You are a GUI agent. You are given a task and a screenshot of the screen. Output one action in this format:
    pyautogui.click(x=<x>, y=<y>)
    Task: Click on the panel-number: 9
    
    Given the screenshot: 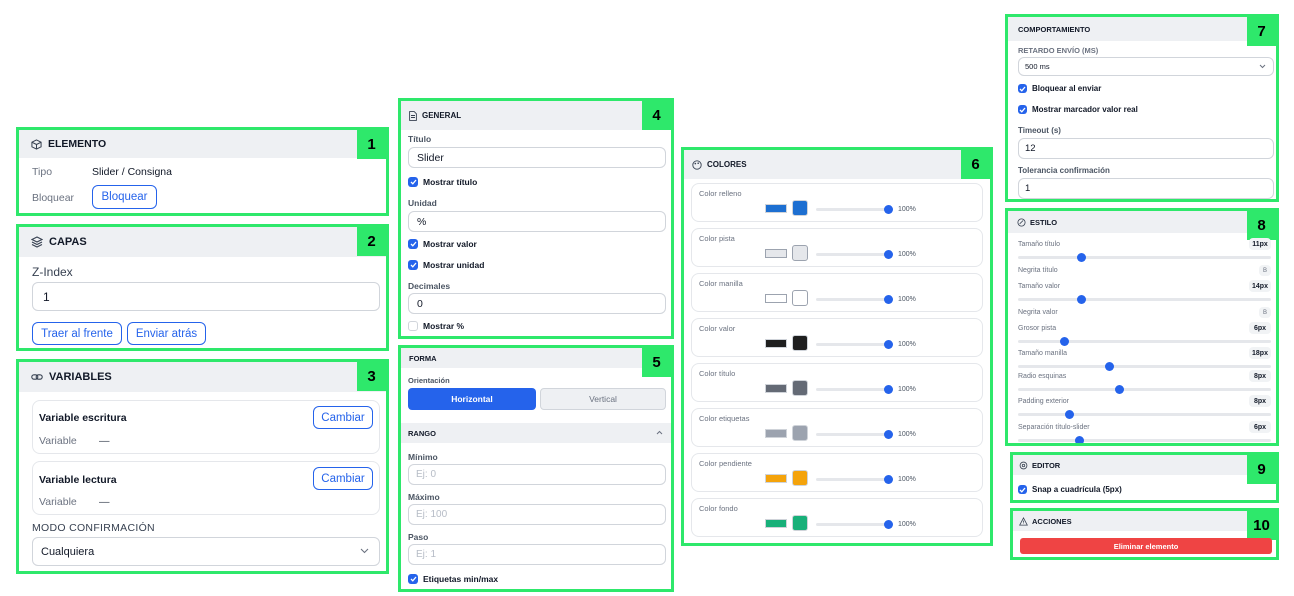 What is the action you would take?
    pyautogui.click(x=1261, y=469)
    